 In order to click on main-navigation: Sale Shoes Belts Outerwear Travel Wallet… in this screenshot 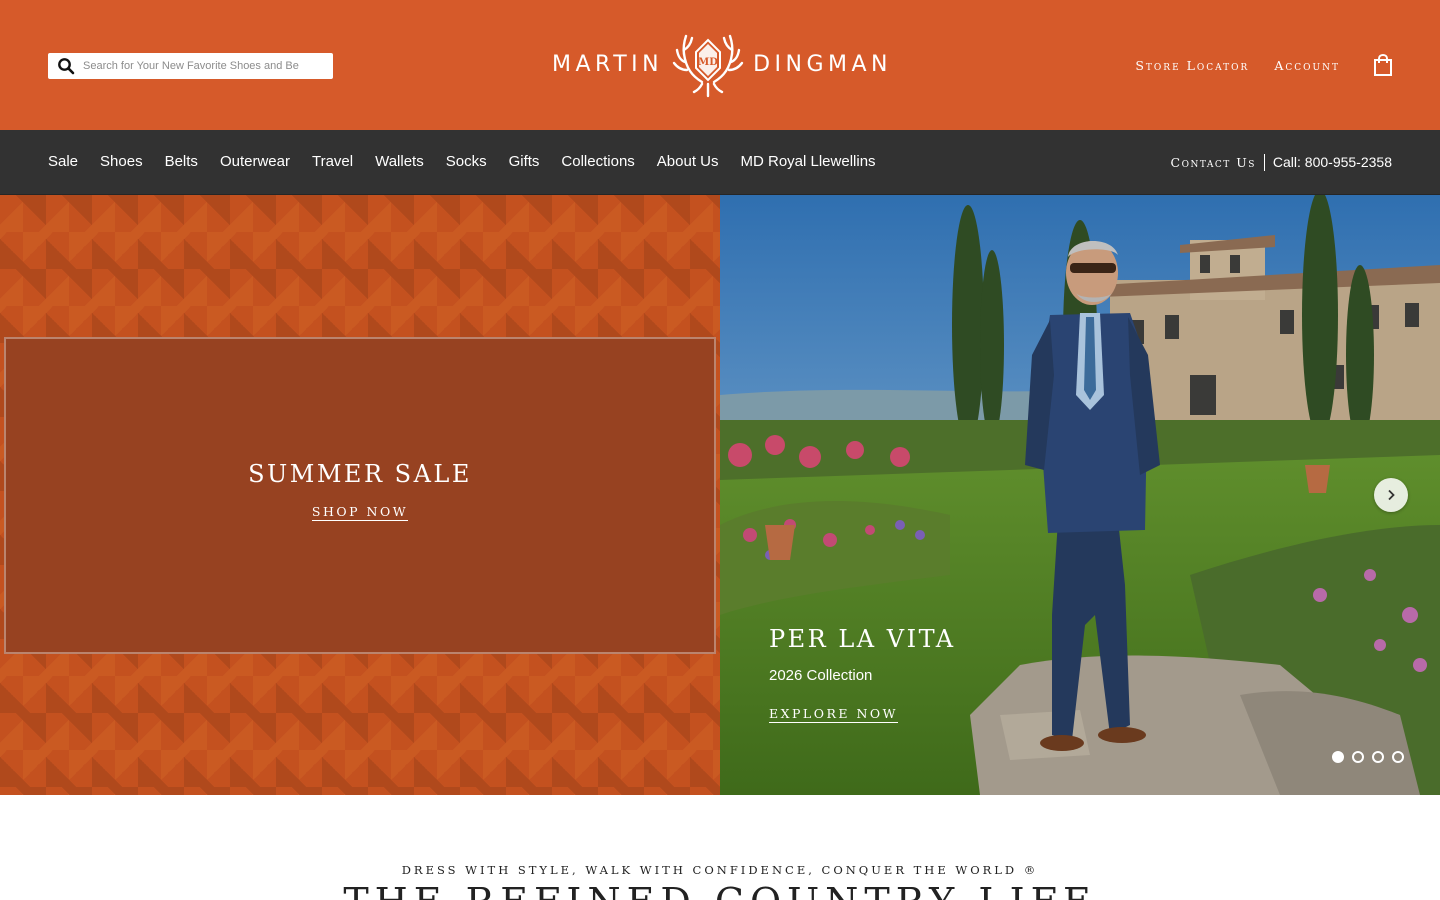, I will do `click(720, 162)`.